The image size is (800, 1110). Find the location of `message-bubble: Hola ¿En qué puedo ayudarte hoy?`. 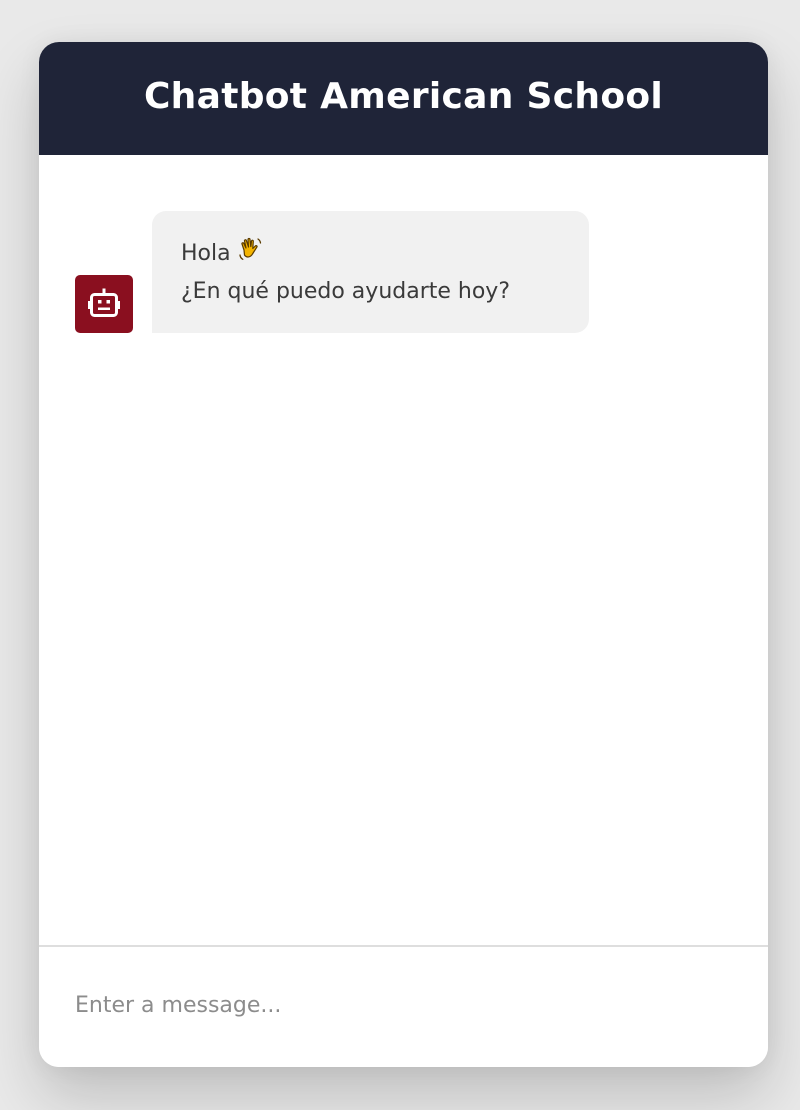

message-bubble: Hola ¿En qué puedo ayudarte hoy? is located at coordinates (370, 272).